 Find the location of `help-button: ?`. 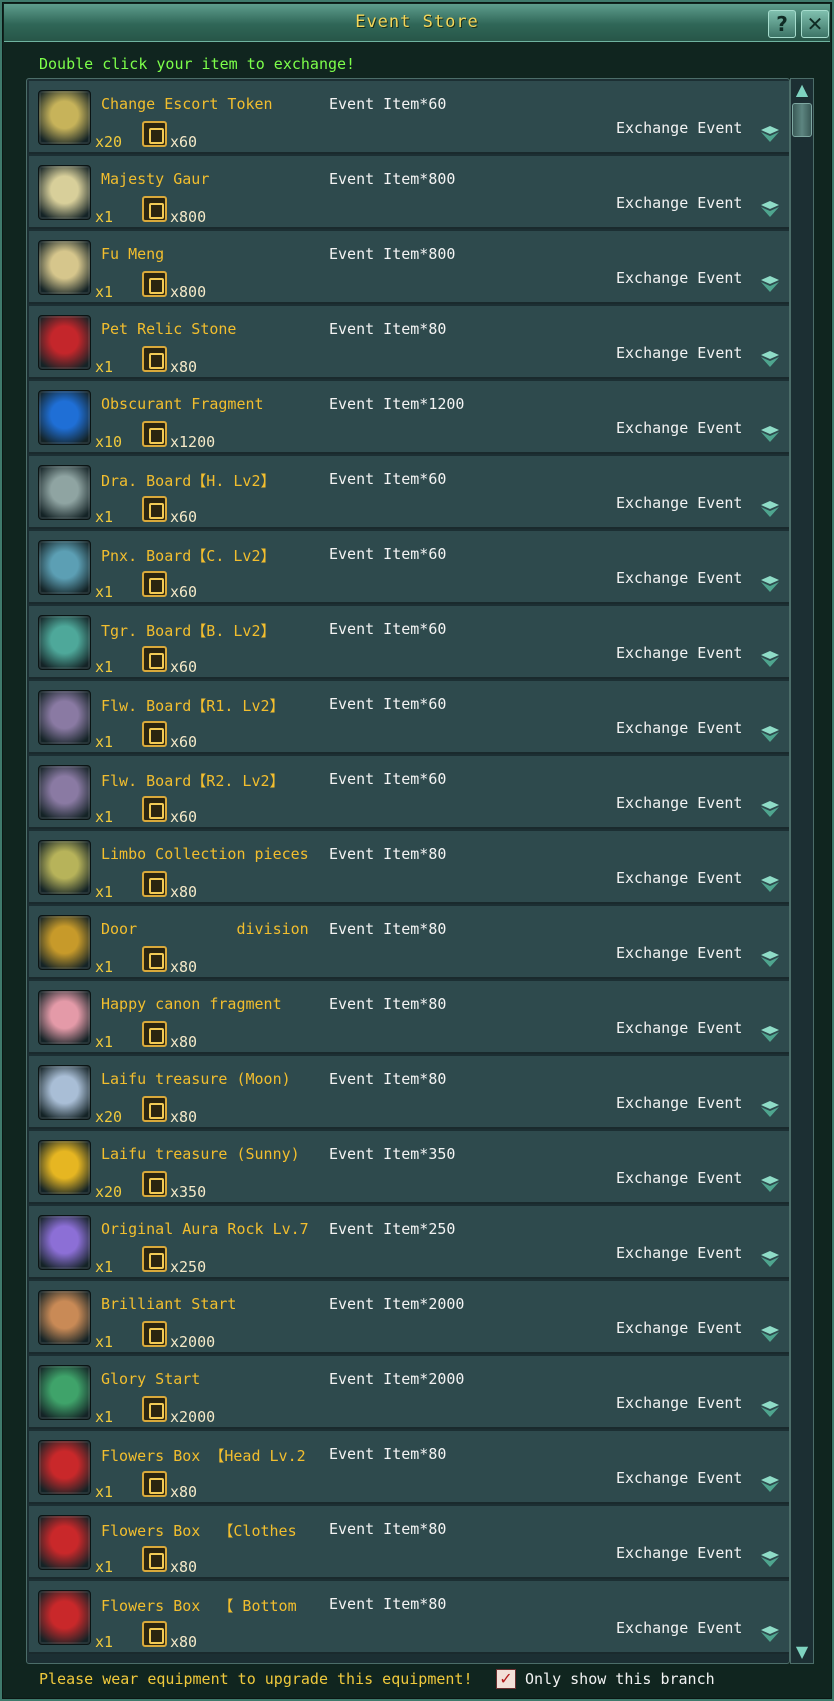

help-button: ? is located at coordinates (782, 24).